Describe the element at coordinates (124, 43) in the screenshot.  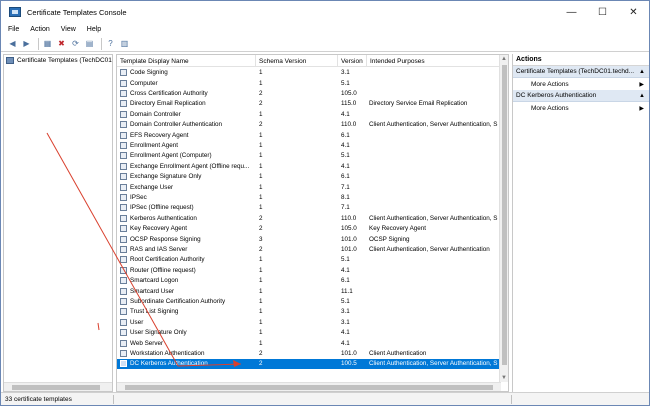
I see `show-hide-action-pane-icon: ▥` at that location.